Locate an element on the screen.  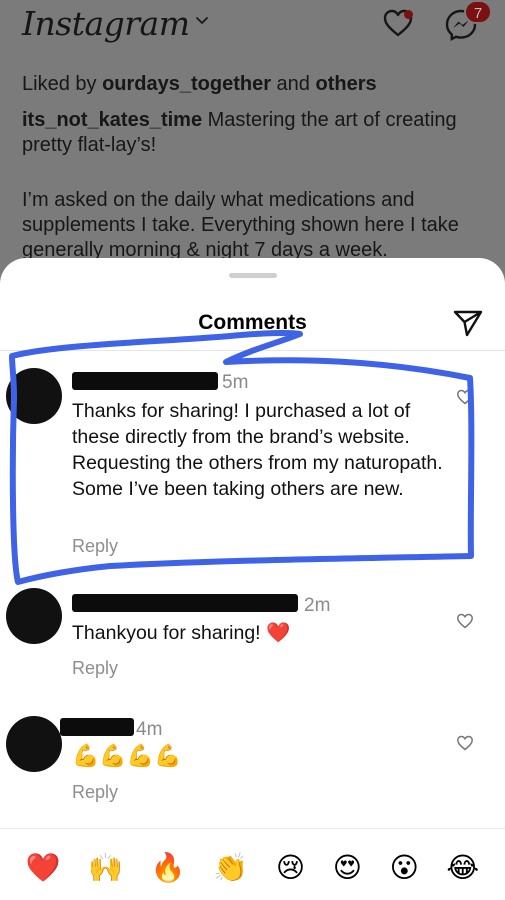
instagram-logo: Instagram is located at coordinates (106, 23).